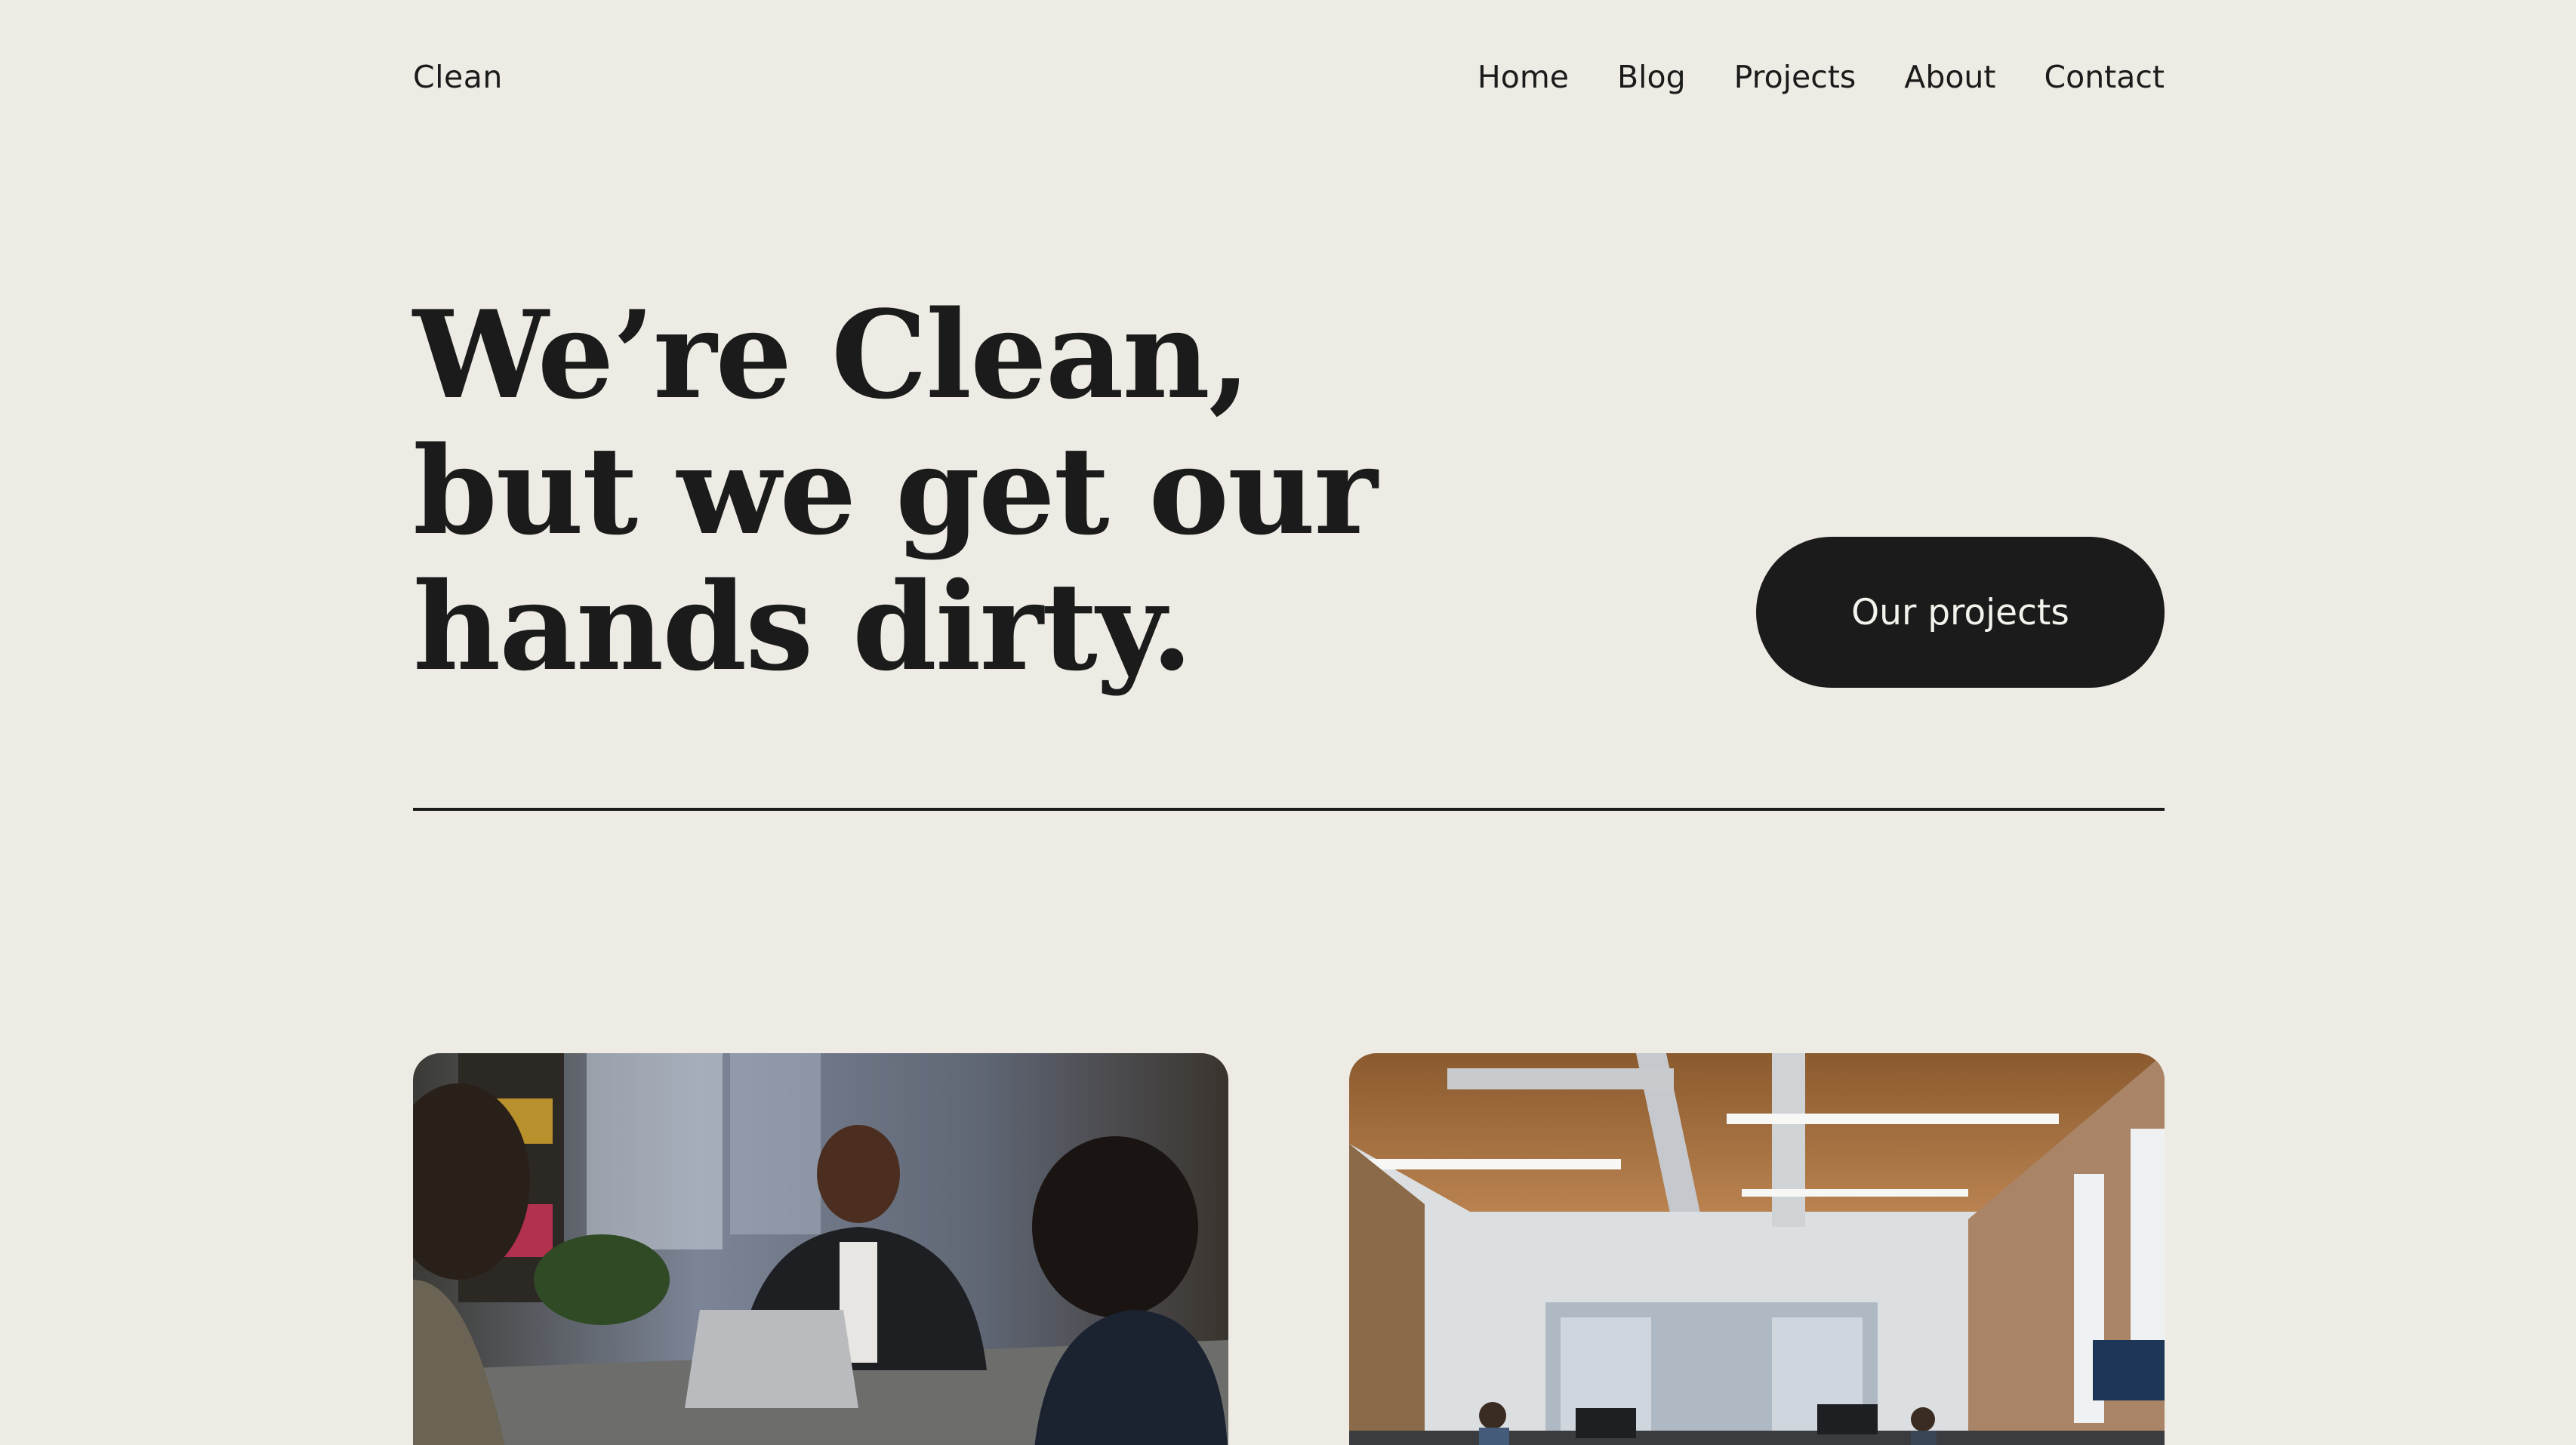 Image resolution: width=2576 pixels, height=1445 pixels. What do you see at coordinates (832, 355) in the screenshot?
I see `hero-title-line: We’re Clean,` at bounding box center [832, 355].